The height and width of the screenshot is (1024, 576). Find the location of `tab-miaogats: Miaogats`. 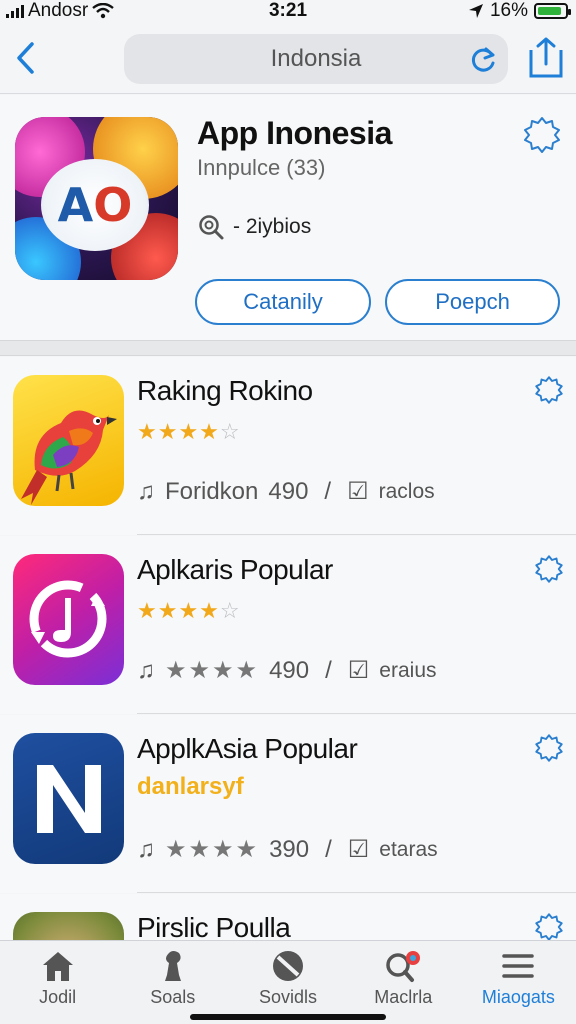

tab-miaogats: Miaogats is located at coordinates (518, 982).